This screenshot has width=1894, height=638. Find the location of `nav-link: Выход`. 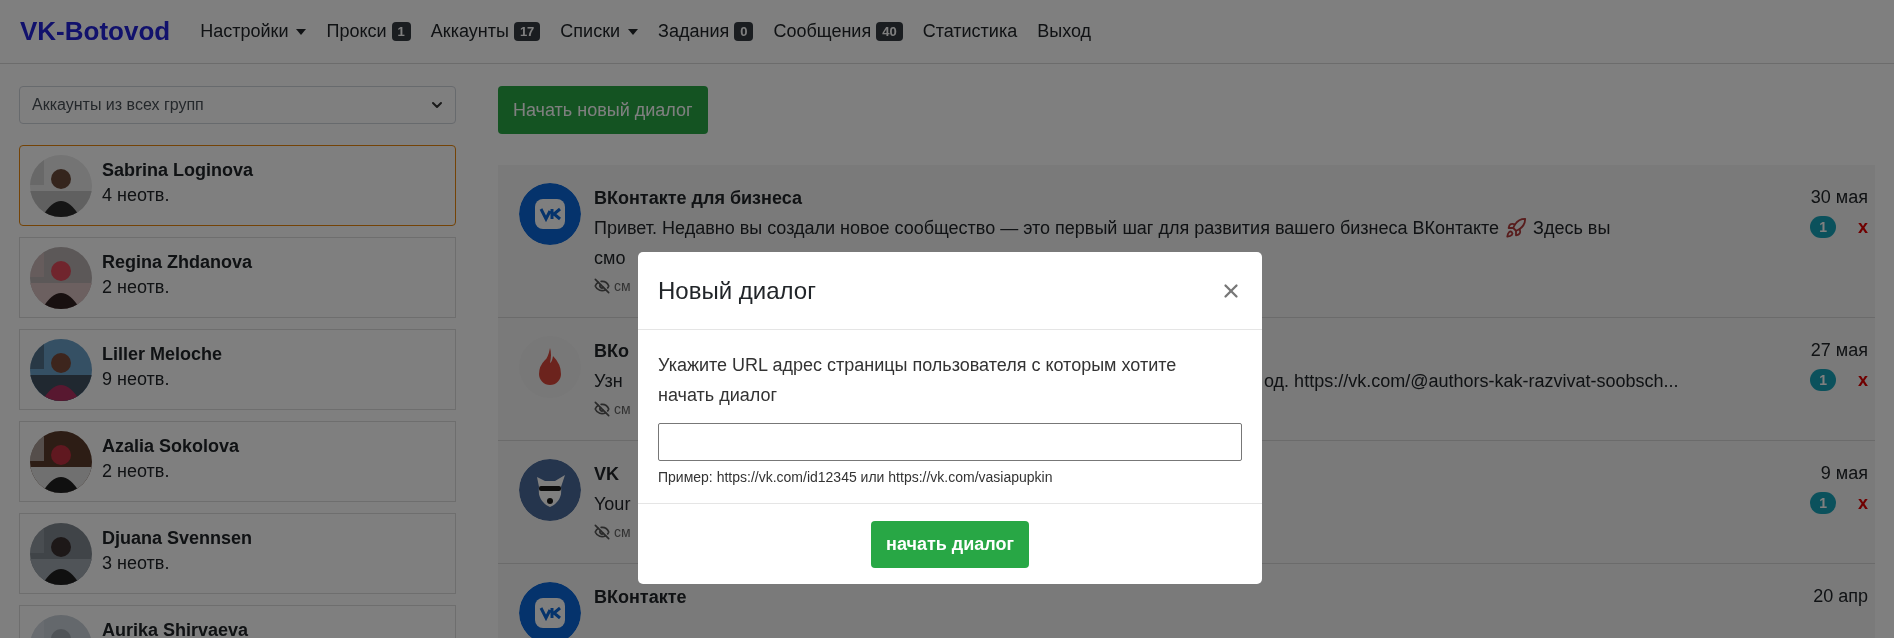

nav-link: Выход is located at coordinates (1064, 31).